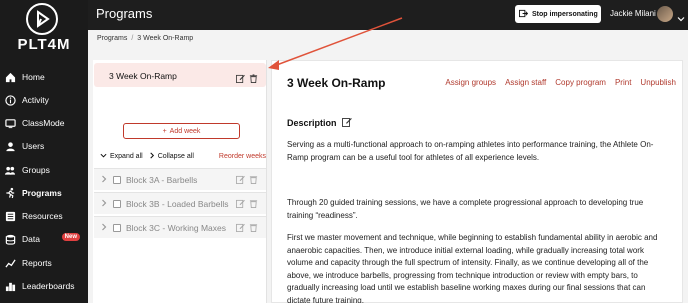  Describe the element at coordinates (33, 146) in the screenshot. I see `sidebar-item-label: Users` at that location.